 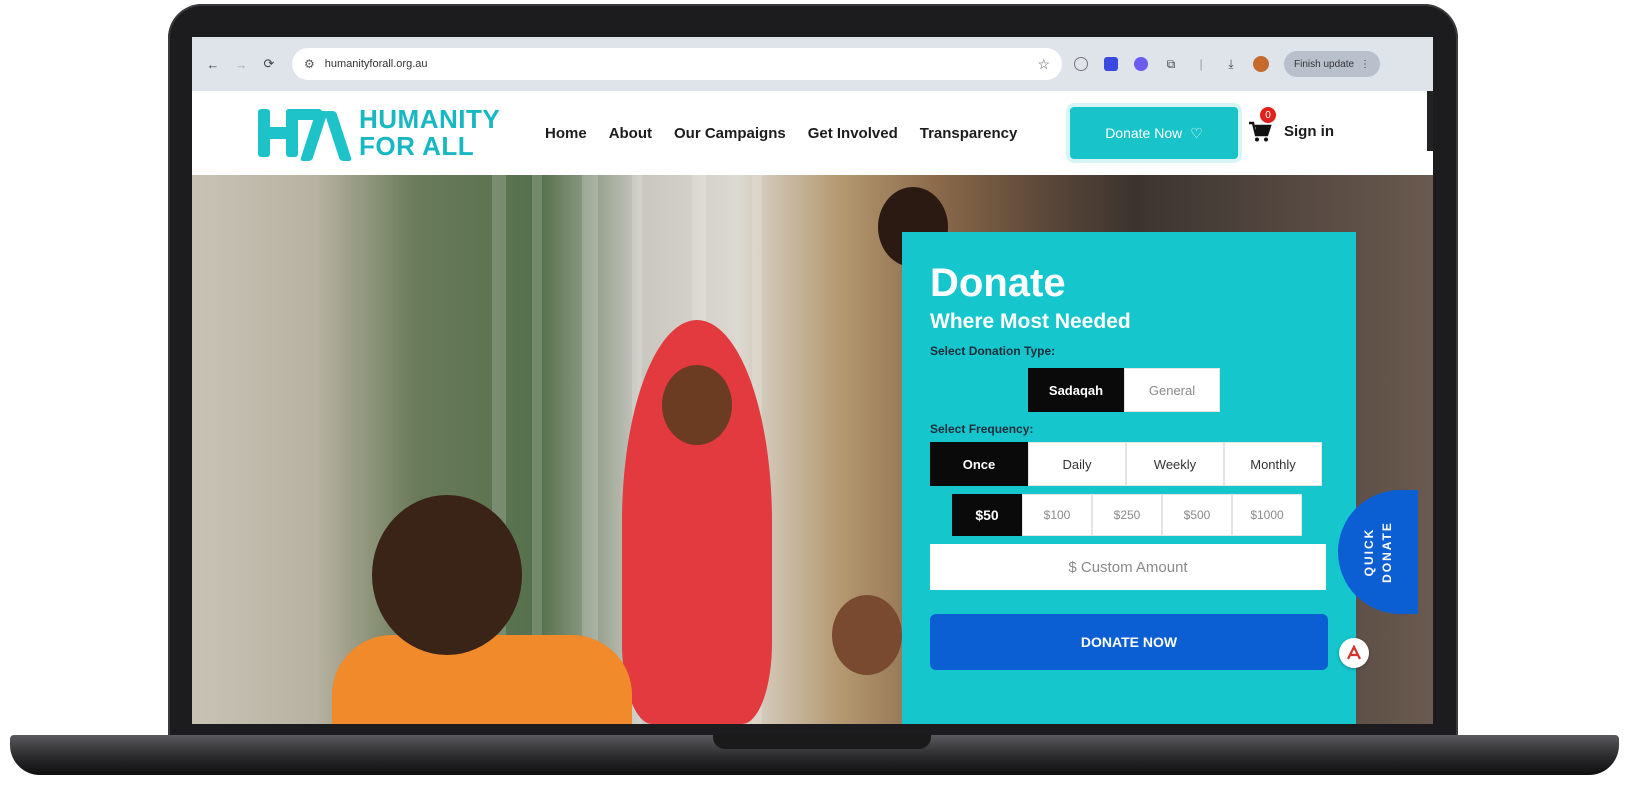 I want to click on frequency-option-weekly: Weekly, so click(x=1175, y=464).